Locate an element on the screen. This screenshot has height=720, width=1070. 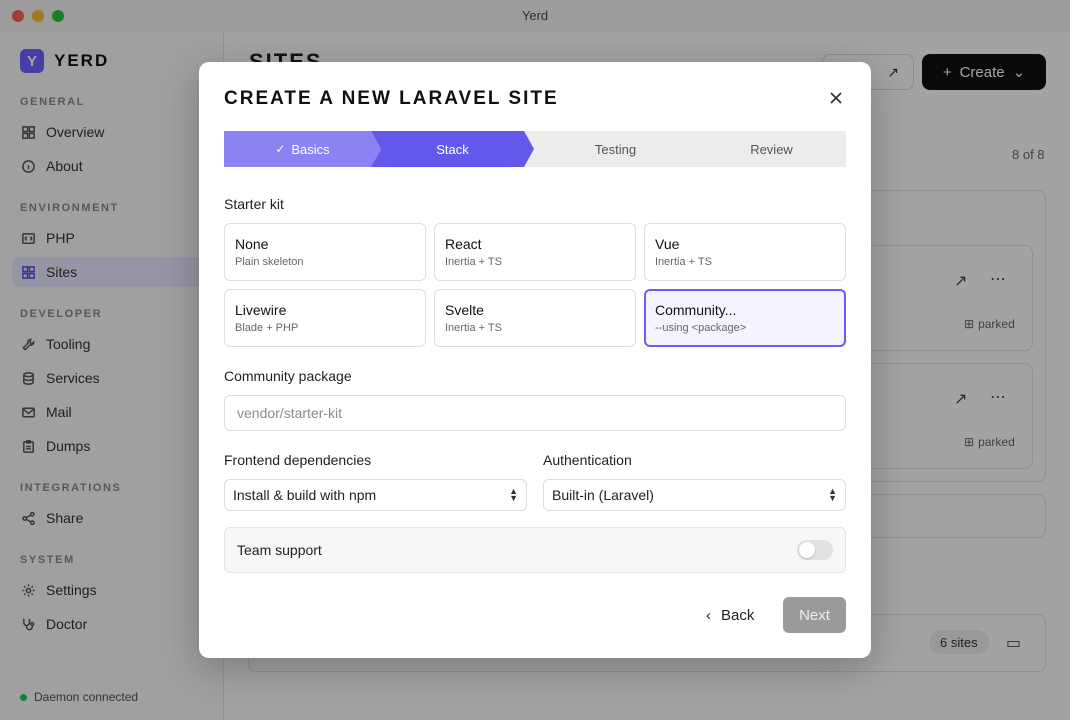
step-stack: Stack is located at coordinates (452, 149).